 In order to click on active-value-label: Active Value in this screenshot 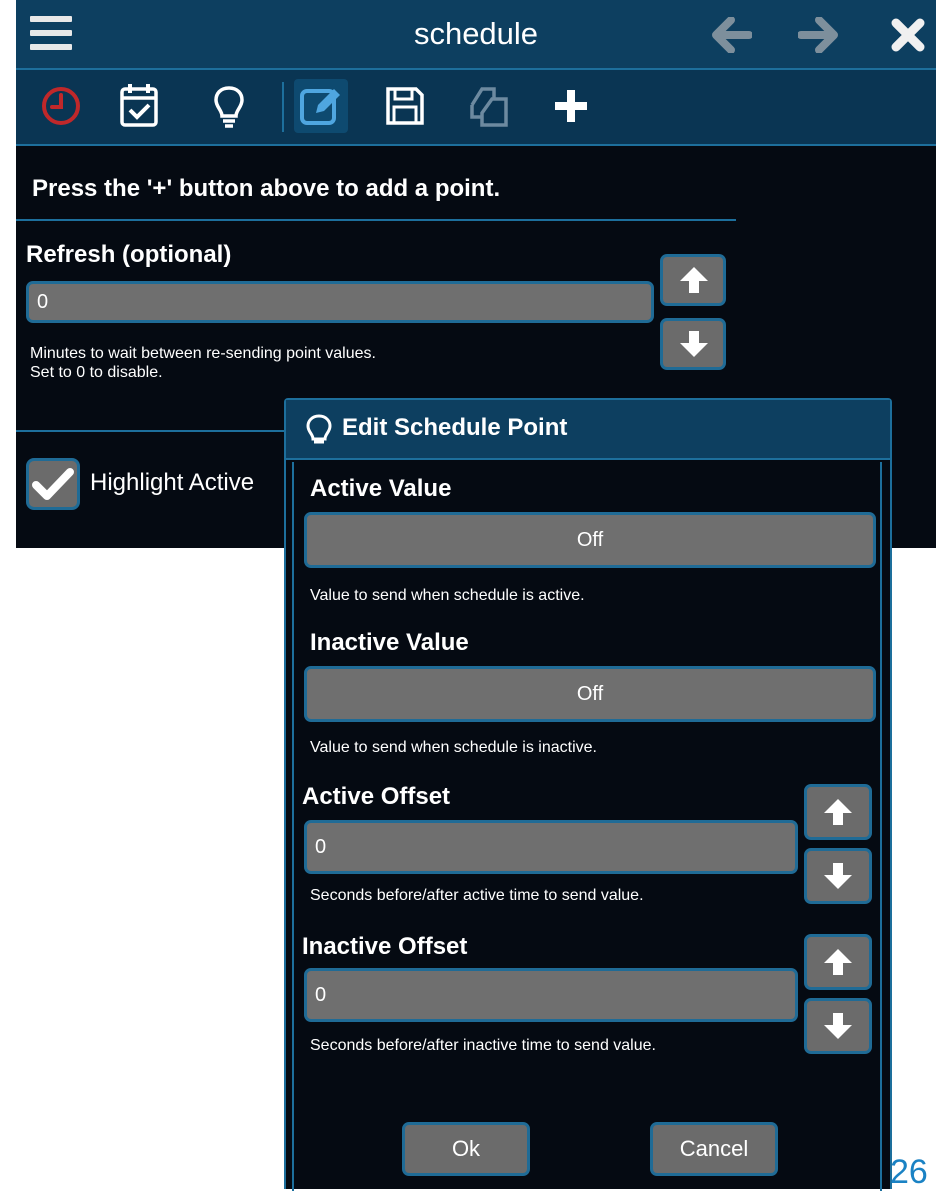, I will do `click(381, 488)`.